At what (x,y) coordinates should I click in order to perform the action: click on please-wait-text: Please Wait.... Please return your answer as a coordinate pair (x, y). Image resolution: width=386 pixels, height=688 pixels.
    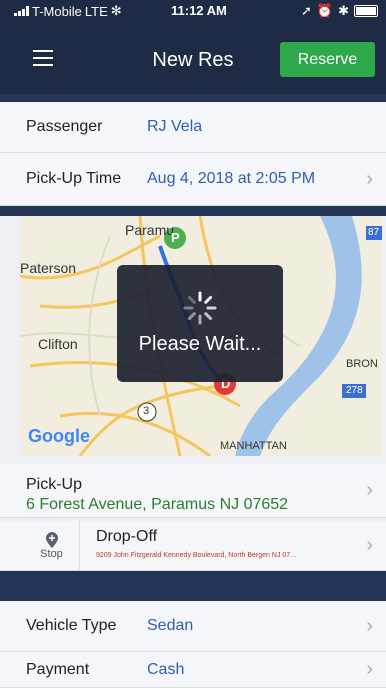
    Looking at the image, I should click on (200, 344).